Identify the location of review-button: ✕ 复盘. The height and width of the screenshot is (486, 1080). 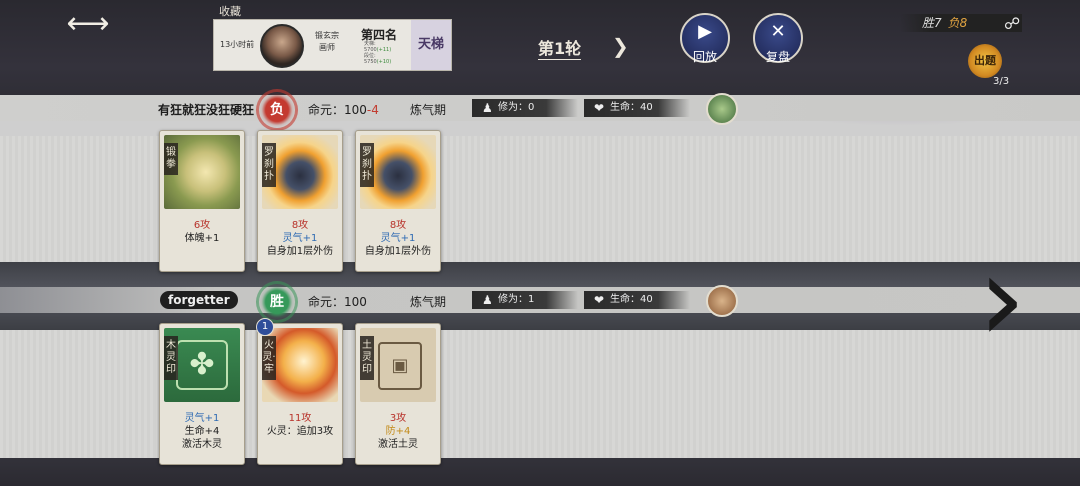
(778, 38).